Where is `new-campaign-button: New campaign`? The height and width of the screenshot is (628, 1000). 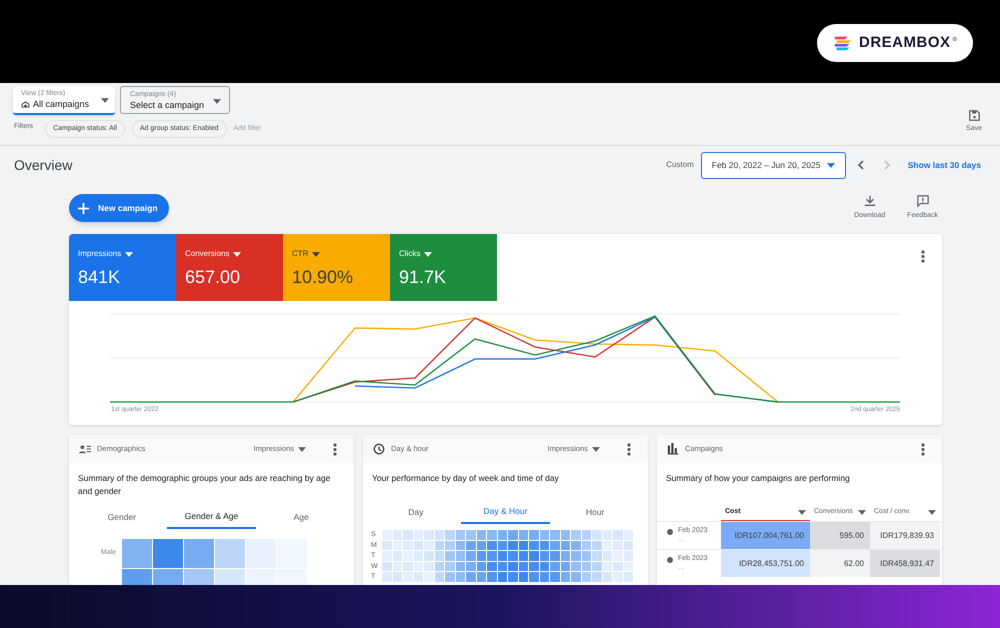
new-campaign-button: New campaign is located at coordinates (119, 208).